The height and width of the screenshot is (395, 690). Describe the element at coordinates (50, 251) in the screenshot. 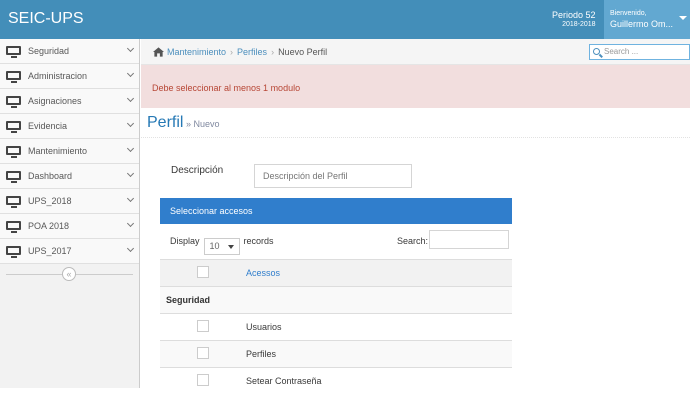

I see `sidebar-item-label: UPS_2017` at that location.